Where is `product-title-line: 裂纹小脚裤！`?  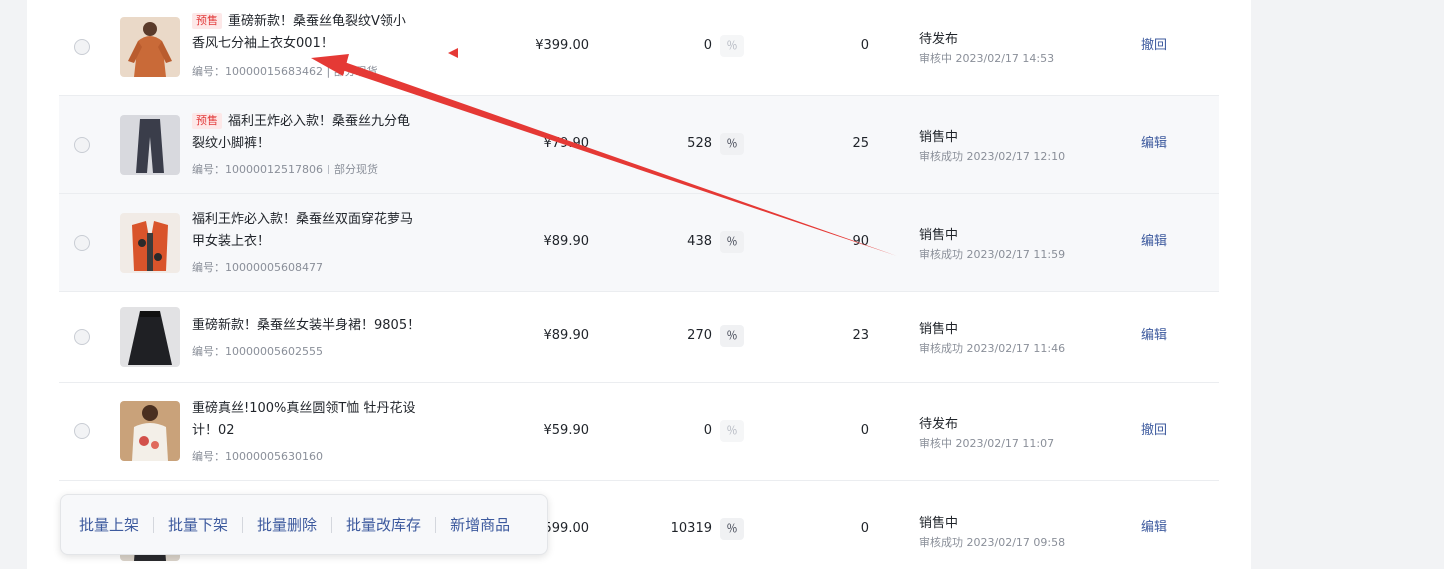
product-title-line: 裂纹小脚裤！ is located at coordinates (231, 143).